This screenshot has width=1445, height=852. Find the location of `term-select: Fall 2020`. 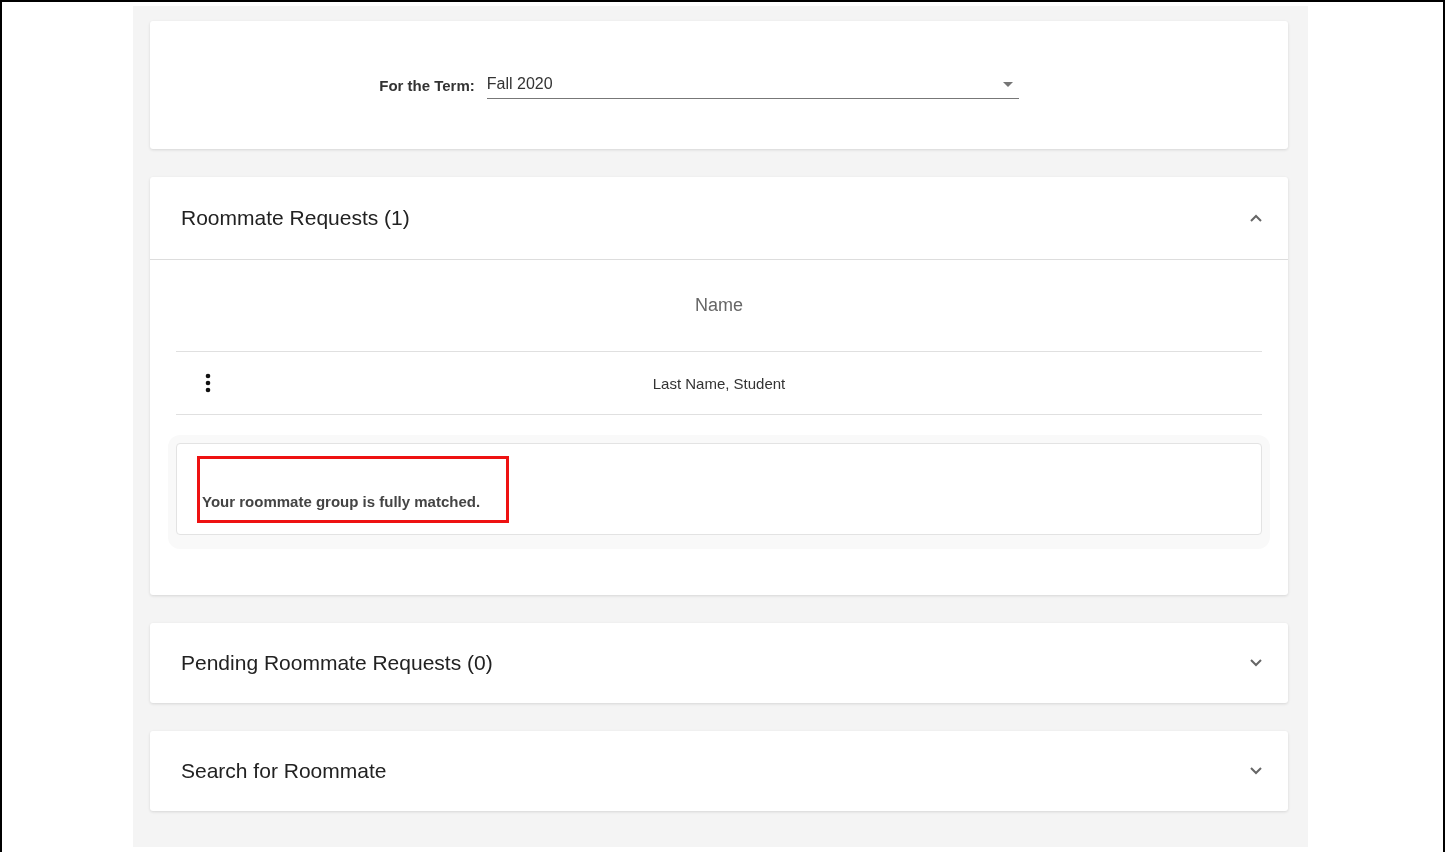

term-select: Fall 2020 is located at coordinates (752, 85).